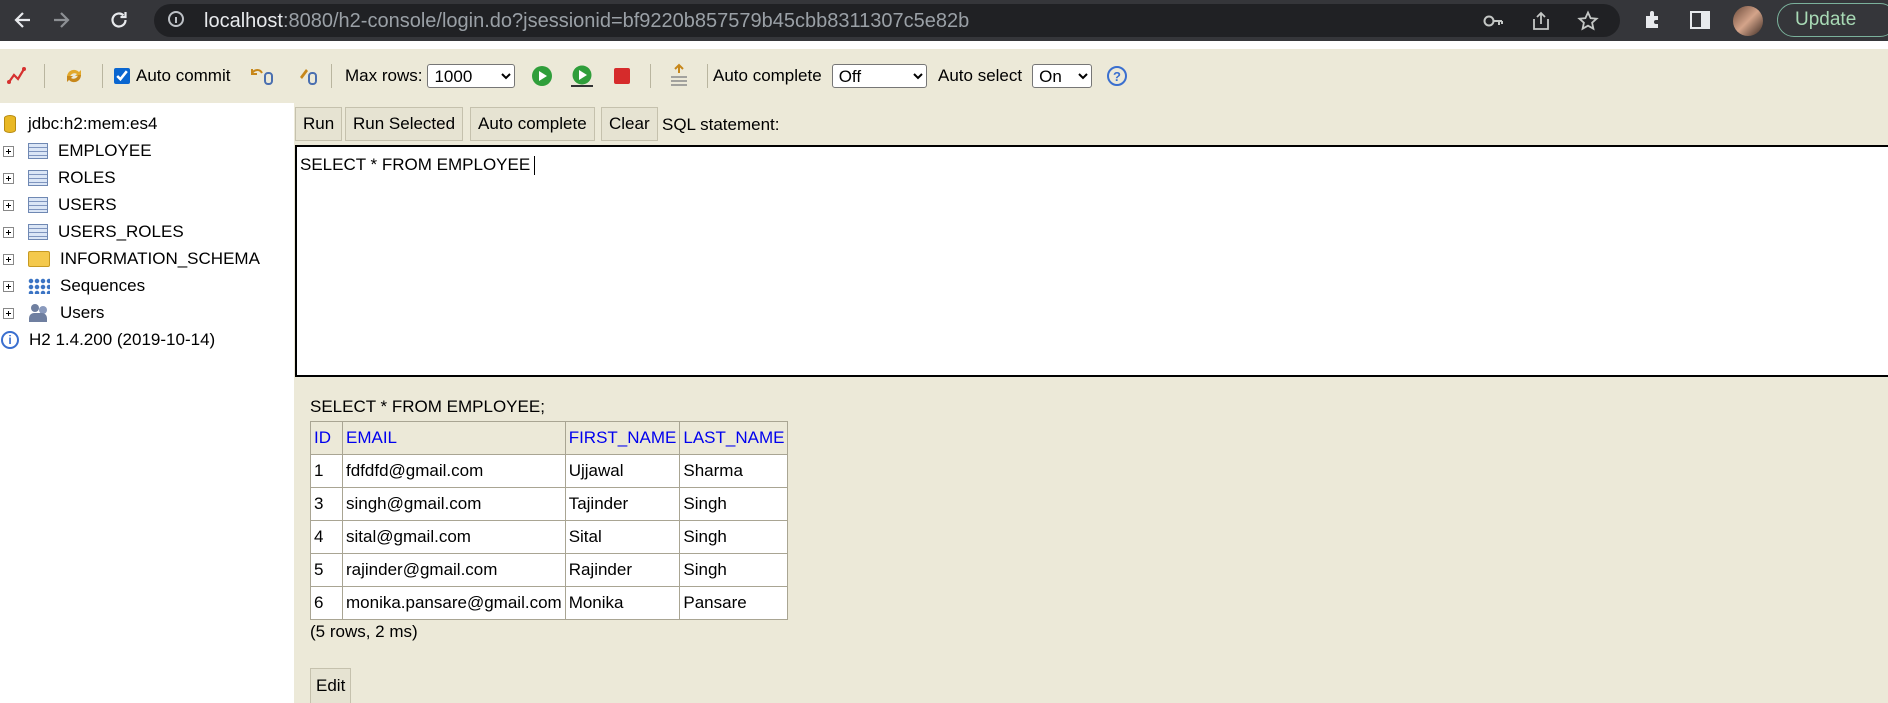  I want to click on forward-button, so click(61, 20).